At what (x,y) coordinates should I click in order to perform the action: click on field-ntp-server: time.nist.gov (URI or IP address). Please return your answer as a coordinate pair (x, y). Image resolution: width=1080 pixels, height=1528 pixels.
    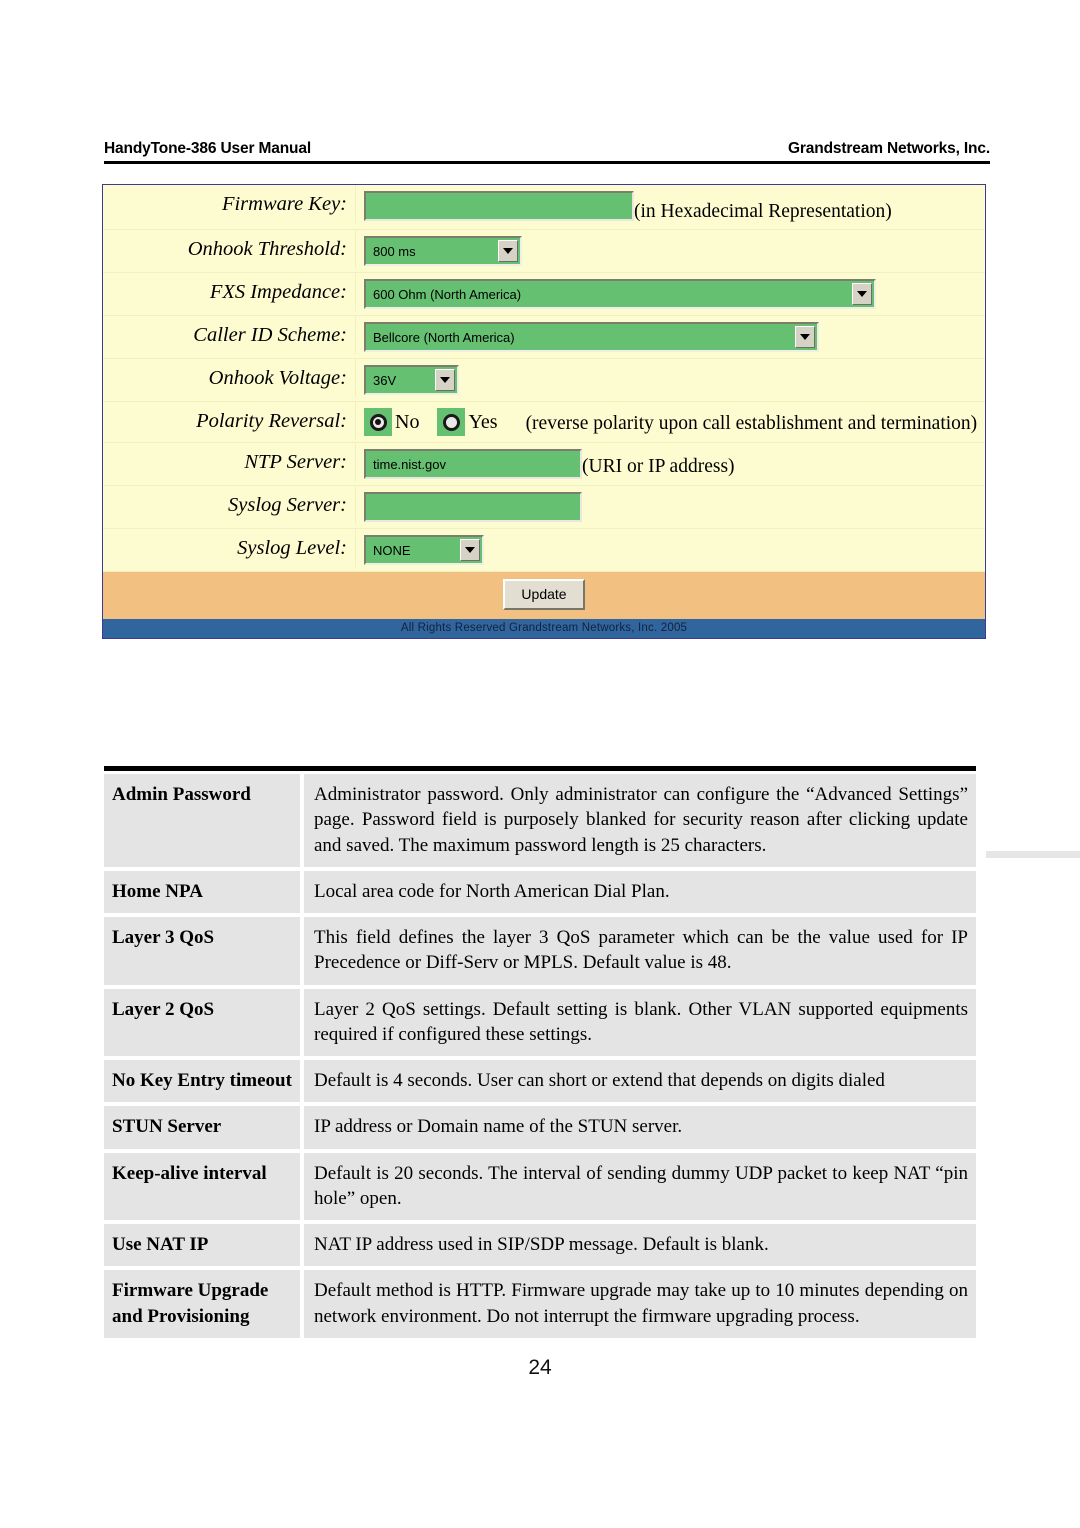
    Looking at the image, I should click on (670, 464).